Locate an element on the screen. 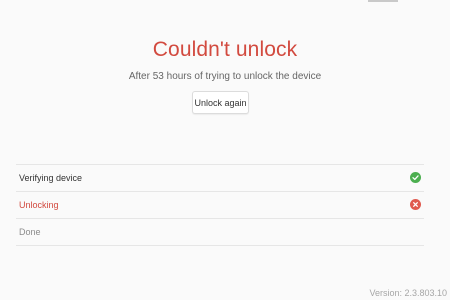  unlock-again-button: Unlock again is located at coordinates (220, 102).